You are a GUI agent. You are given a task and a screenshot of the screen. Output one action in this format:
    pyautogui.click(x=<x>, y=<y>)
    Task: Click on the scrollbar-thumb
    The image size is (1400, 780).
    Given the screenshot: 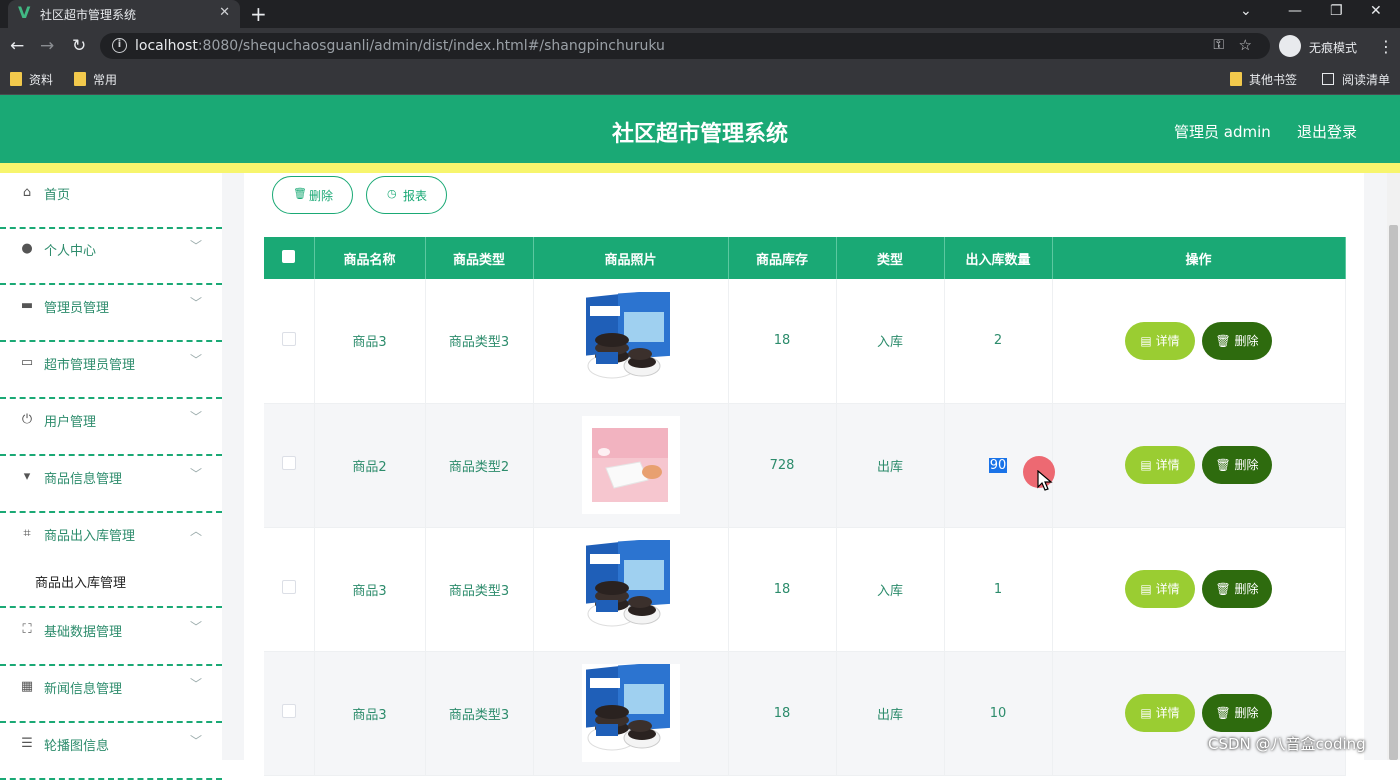 What is the action you would take?
    pyautogui.click(x=1393, y=492)
    